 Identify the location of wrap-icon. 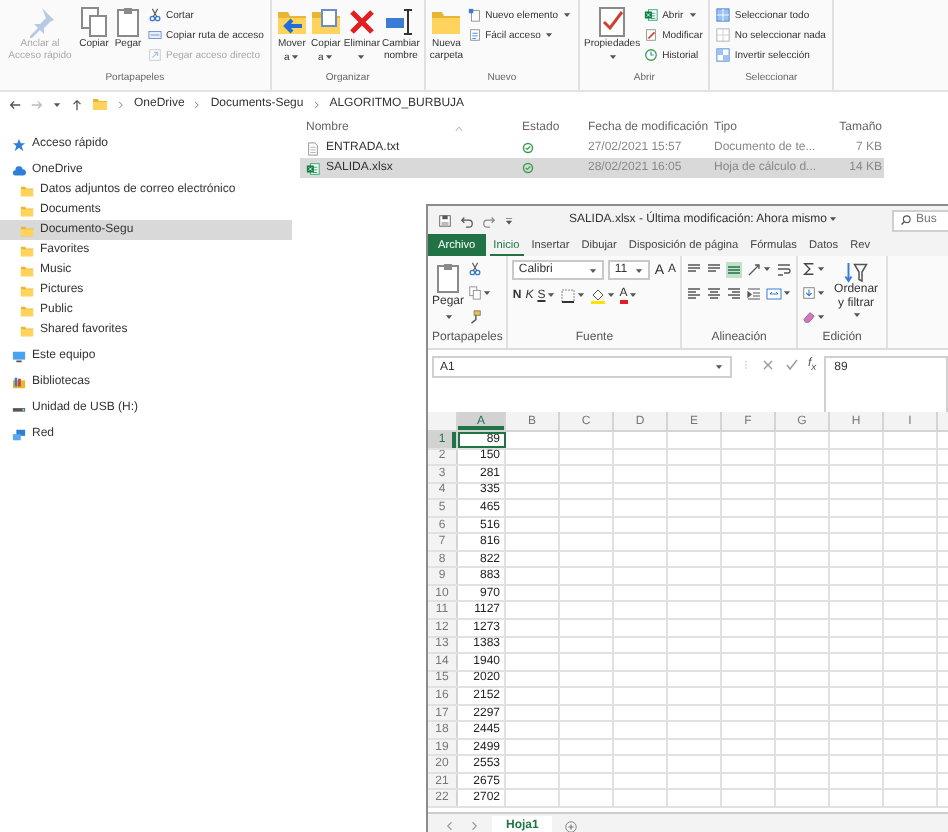
(784, 269).